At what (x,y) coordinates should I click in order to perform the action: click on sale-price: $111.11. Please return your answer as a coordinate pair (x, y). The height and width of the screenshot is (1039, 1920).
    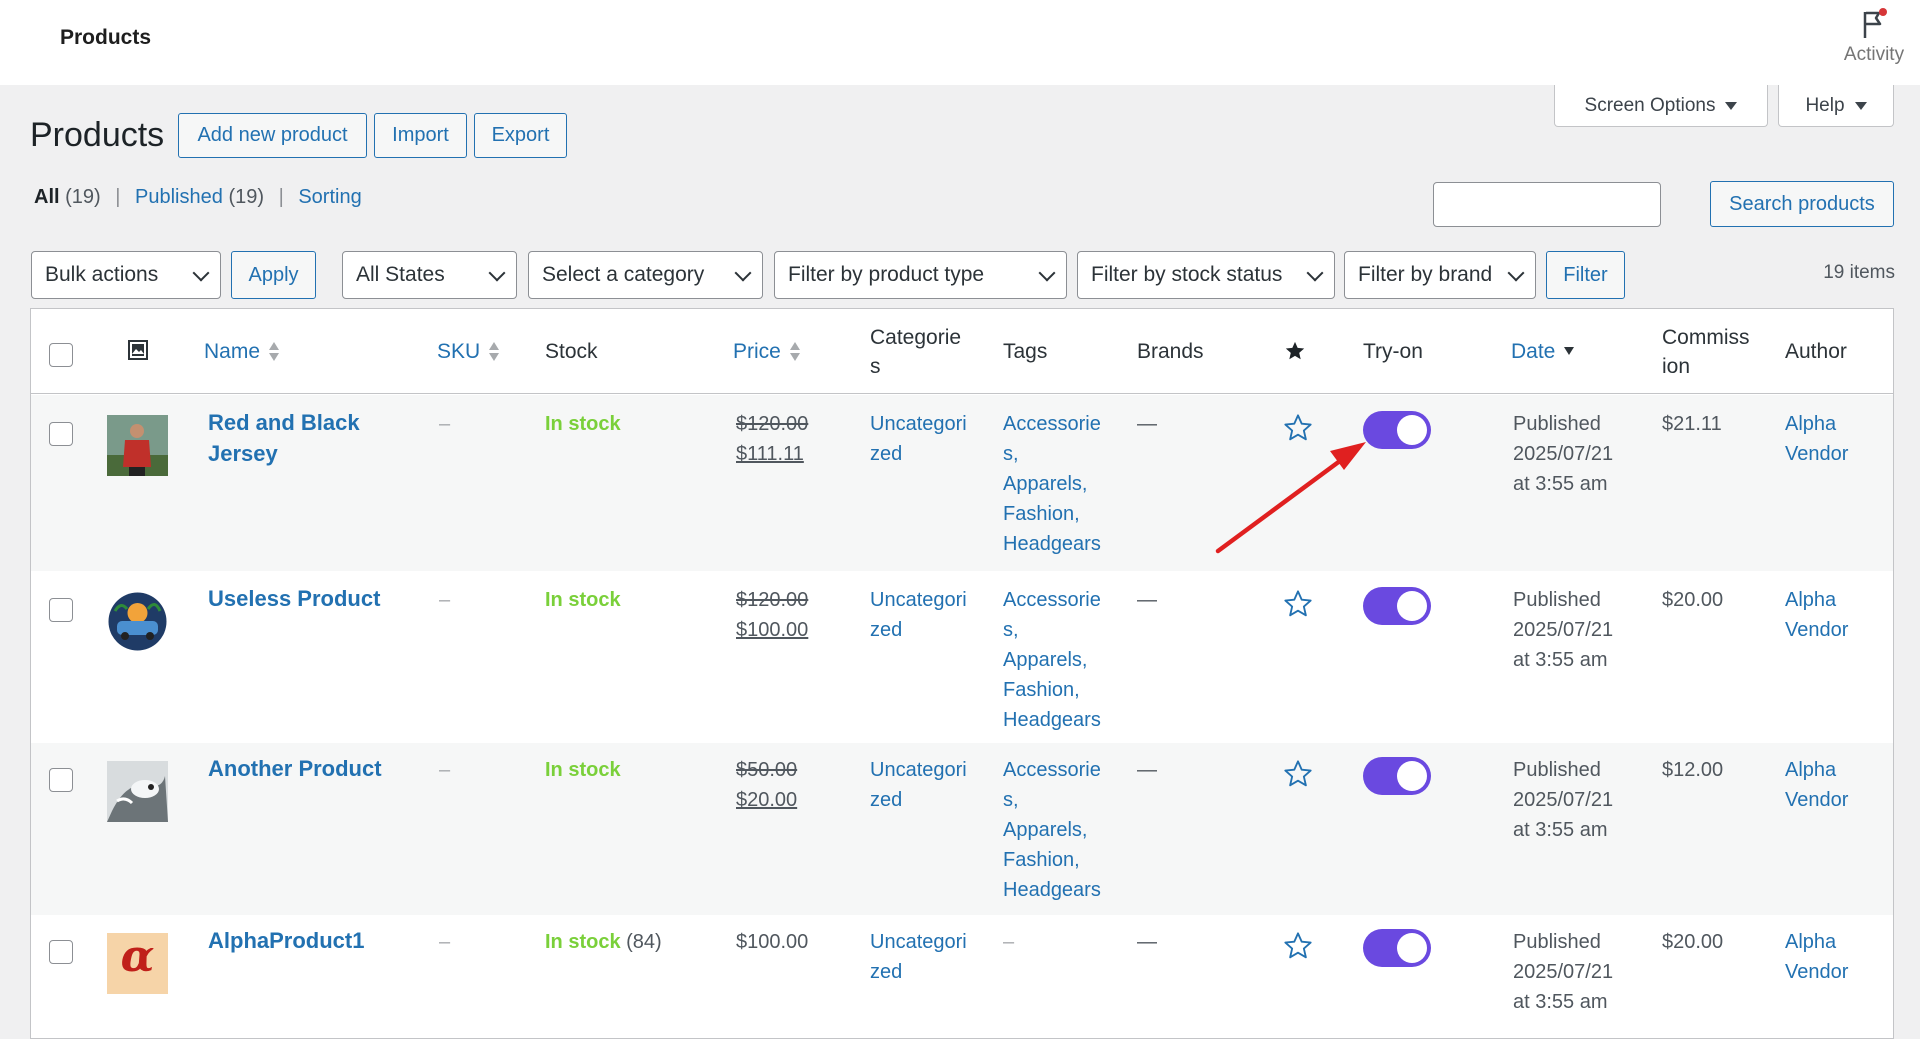
    Looking at the image, I should click on (770, 454).